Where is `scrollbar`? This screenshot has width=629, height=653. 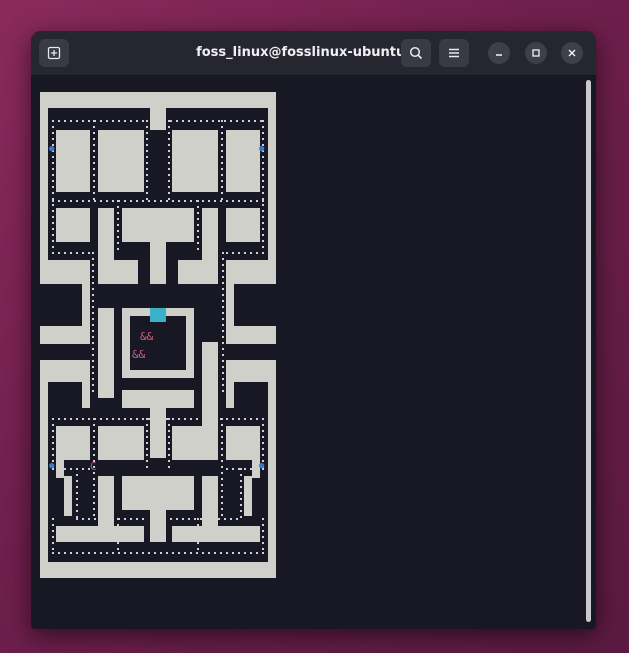 scrollbar is located at coordinates (588, 351).